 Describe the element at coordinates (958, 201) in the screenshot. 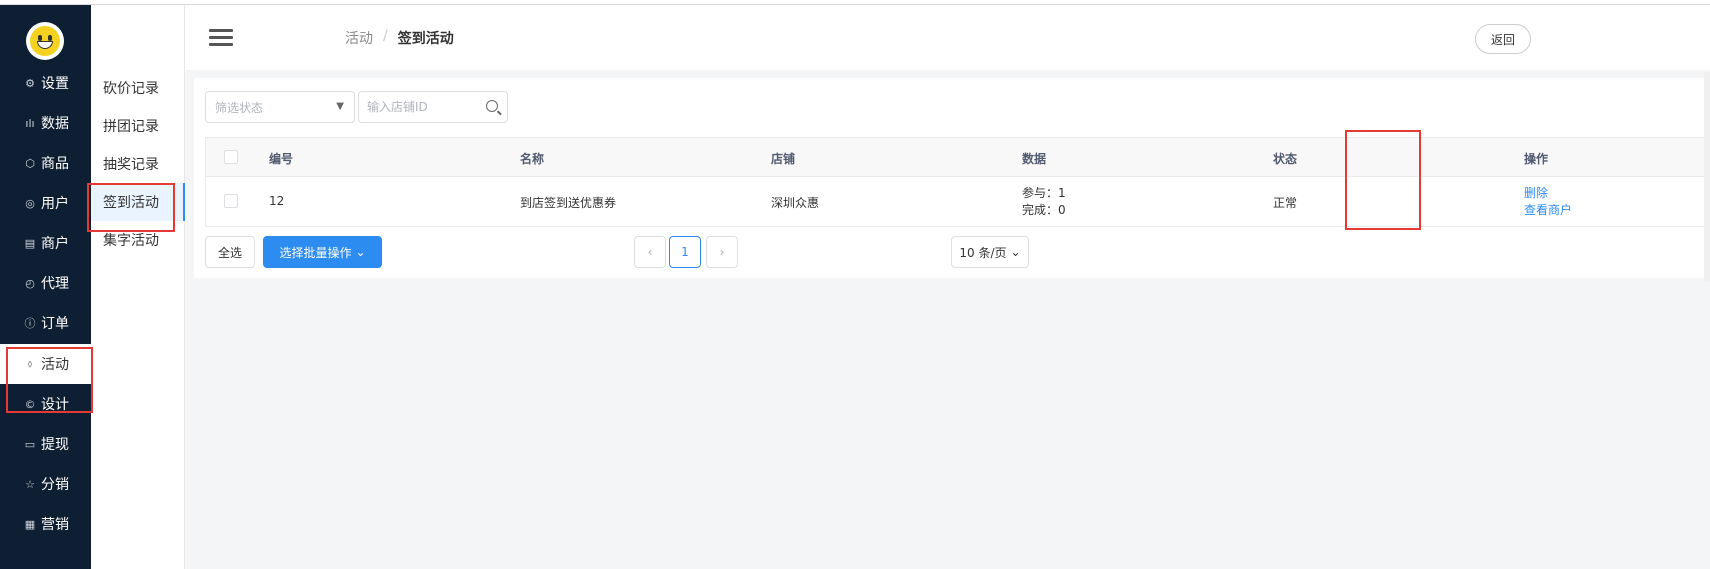

I see `table-row: 12 到店签到送优惠券 深圳众惠 参与：1 完成：0 正常 删除 查看商户` at that location.